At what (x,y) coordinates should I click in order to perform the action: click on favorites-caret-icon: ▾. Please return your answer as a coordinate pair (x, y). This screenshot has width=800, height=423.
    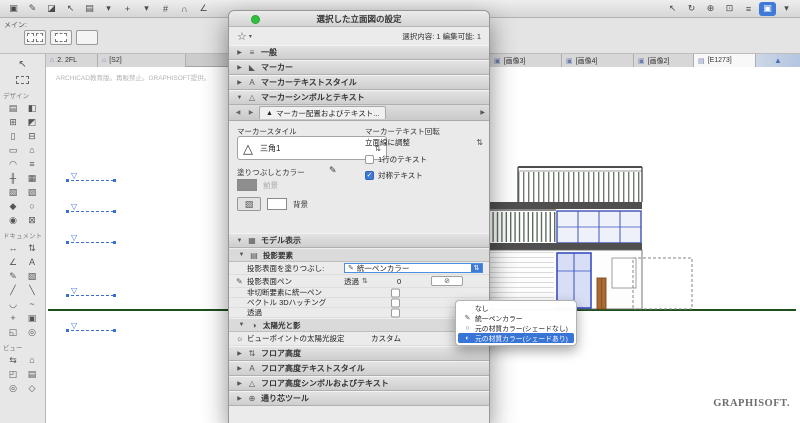
    Looking at the image, I should click on (250, 36).